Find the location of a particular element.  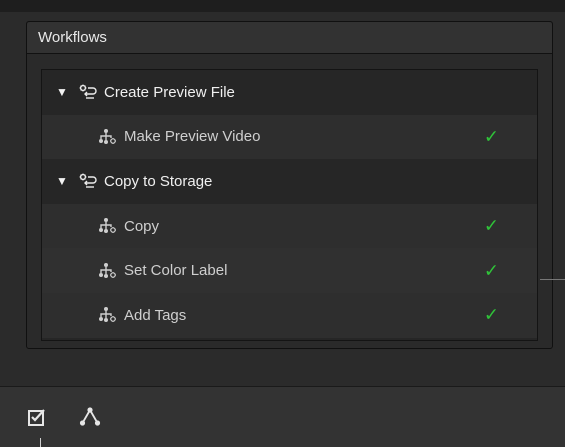

step-name: Copy is located at coordinates (142, 226).